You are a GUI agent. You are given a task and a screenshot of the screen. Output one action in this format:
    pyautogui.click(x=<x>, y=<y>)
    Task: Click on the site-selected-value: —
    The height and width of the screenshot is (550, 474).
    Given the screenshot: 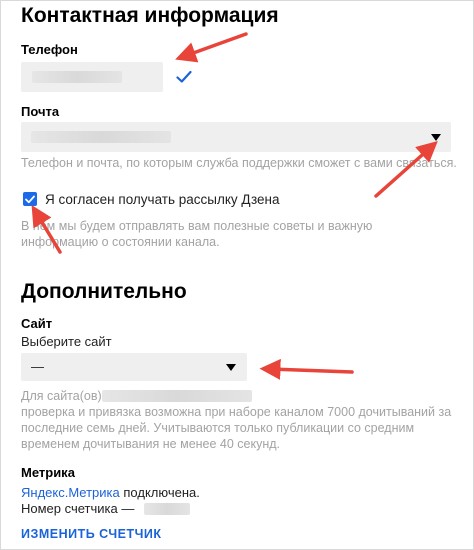 What is the action you would take?
    pyautogui.click(x=37, y=366)
    